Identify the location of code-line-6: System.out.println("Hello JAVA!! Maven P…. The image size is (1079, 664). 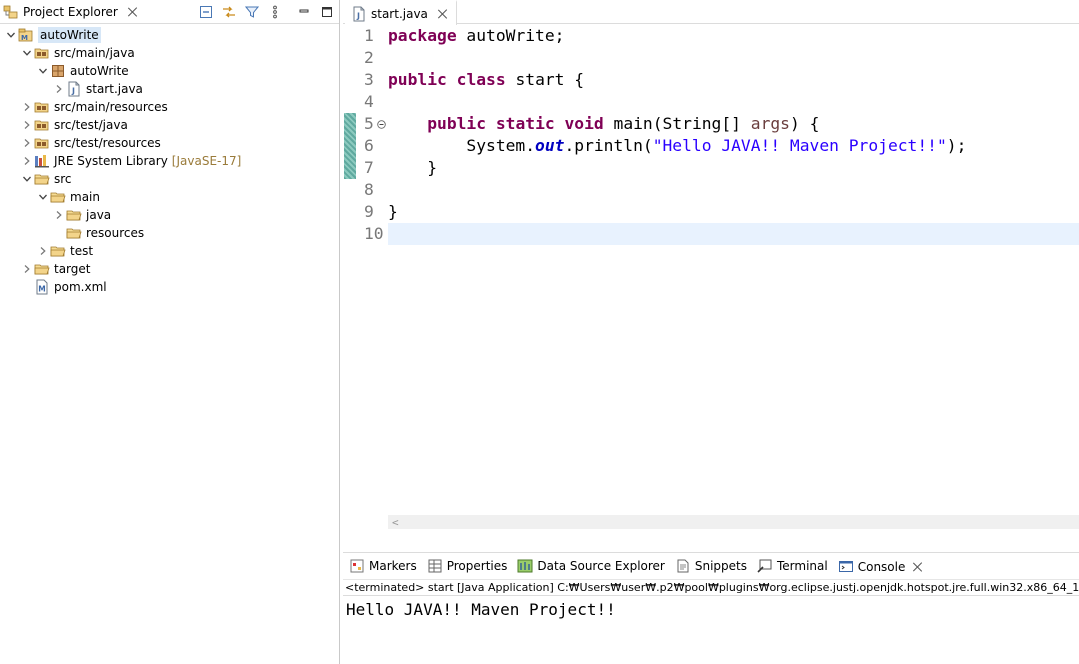
(733, 146).